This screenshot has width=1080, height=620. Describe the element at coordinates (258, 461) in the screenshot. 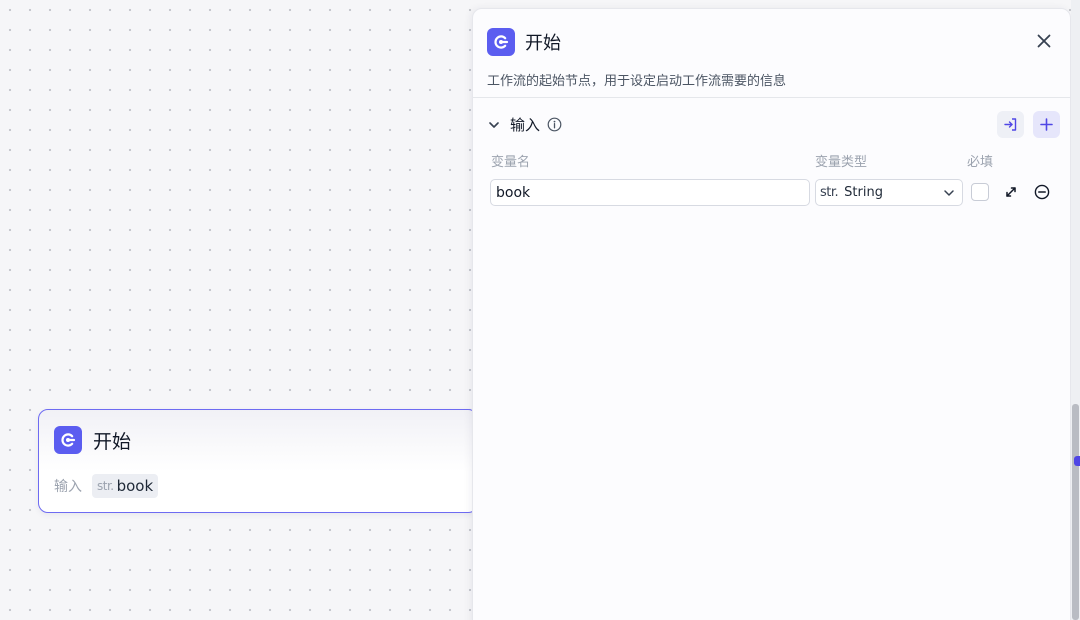

I see `start-node-card: 开始 输入 str. book` at that location.